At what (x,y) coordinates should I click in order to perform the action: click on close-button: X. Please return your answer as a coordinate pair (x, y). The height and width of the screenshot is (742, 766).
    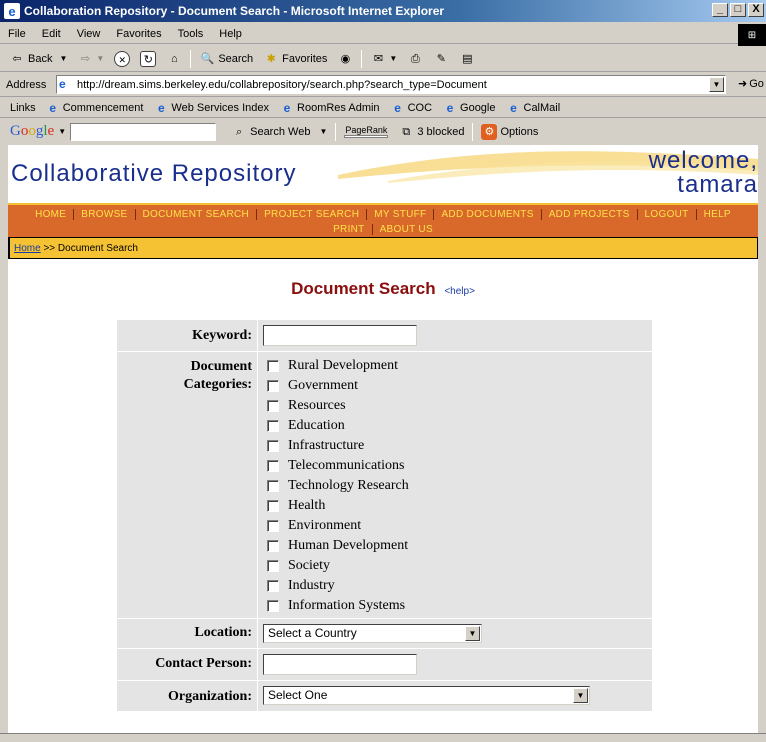
    Looking at the image, I should click on (756, 10).